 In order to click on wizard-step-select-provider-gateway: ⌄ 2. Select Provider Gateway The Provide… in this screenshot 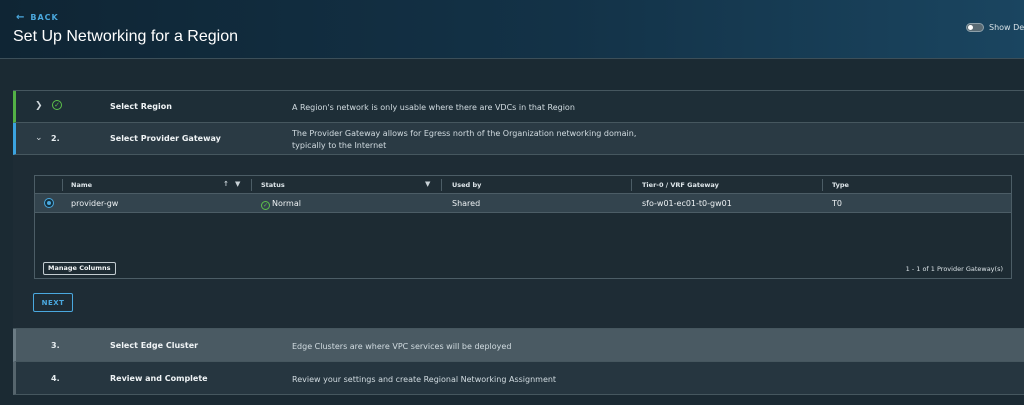, I will do `click(518, 139)`.